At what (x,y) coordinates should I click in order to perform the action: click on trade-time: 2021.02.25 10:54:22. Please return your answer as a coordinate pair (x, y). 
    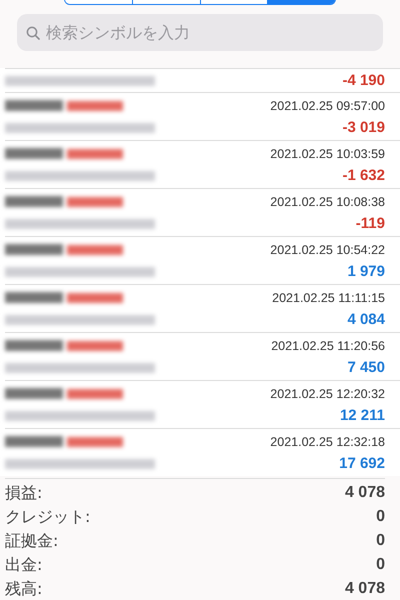
    Looking at the image, I should click on (327, 249).